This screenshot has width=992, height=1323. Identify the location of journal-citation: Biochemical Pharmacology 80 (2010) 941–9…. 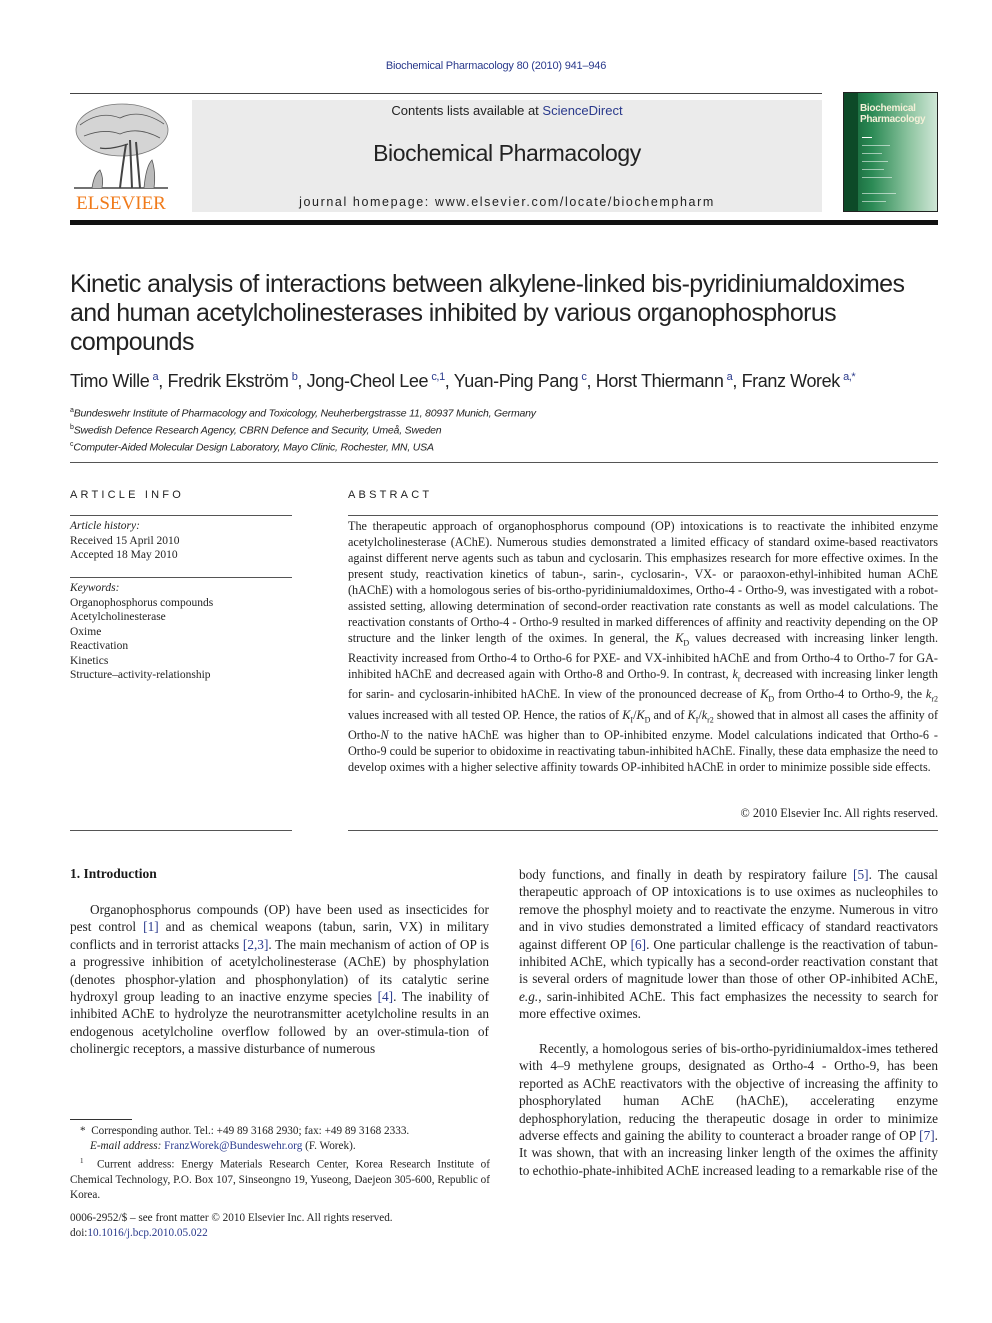
(496, 66).